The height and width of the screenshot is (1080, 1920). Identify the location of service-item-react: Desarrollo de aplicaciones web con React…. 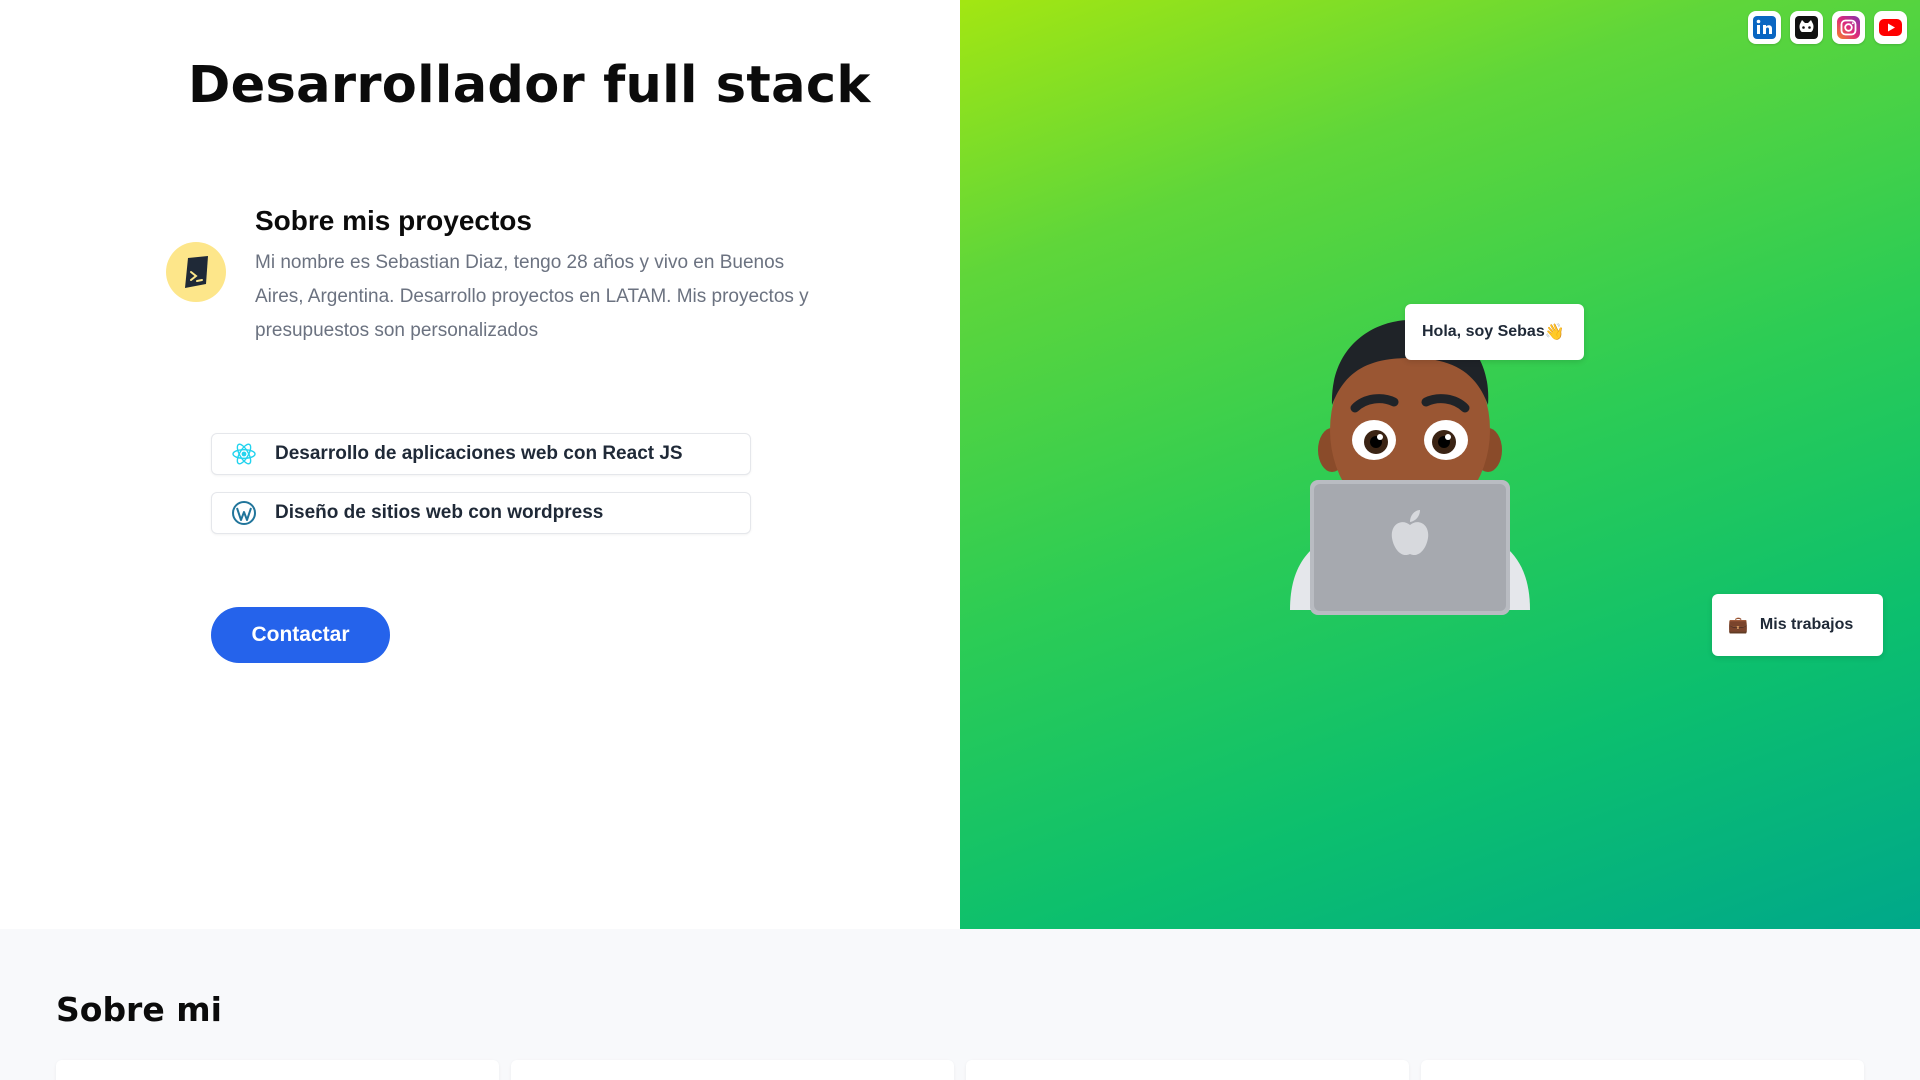
(481, 454).